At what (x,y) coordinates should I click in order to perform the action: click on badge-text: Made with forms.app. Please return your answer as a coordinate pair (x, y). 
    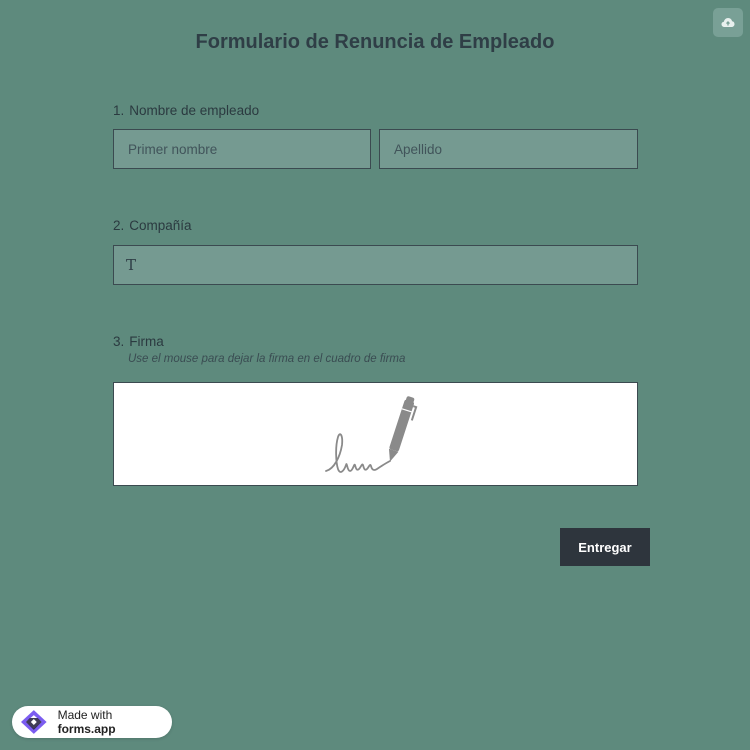
    Looking at the image, I should click on (115, 722).